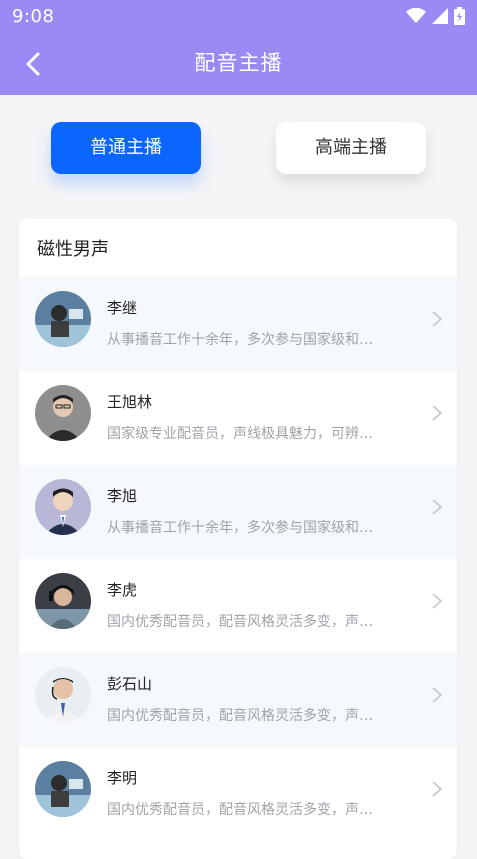 The height and width of the screenshot is (859, 477). Describe the element at coordinates (416, 15) in the screenshot. I see `wifi-icon` at that location.